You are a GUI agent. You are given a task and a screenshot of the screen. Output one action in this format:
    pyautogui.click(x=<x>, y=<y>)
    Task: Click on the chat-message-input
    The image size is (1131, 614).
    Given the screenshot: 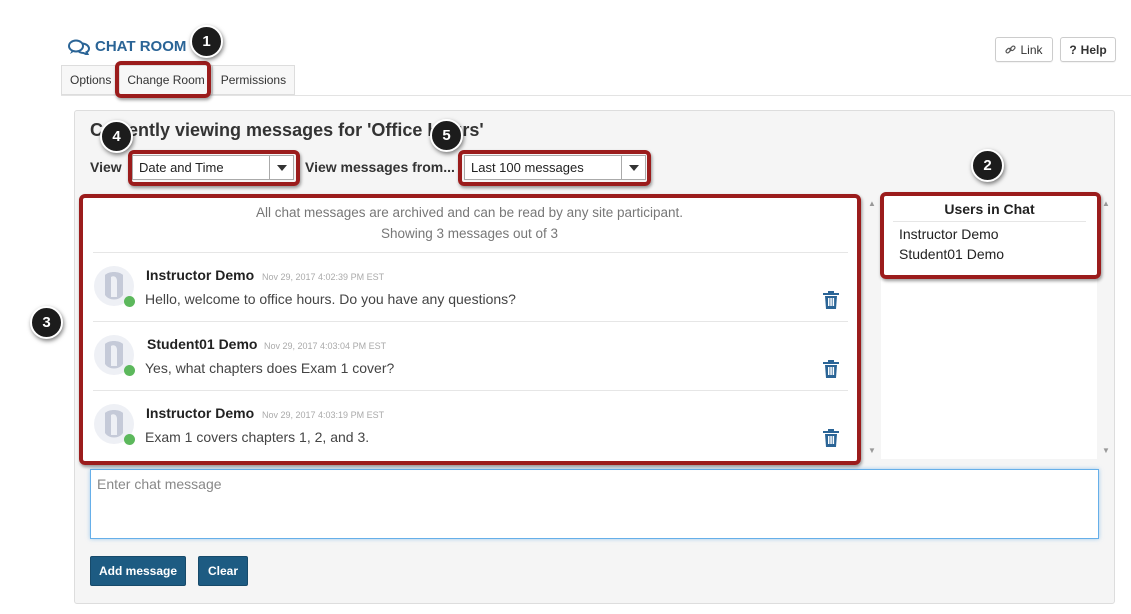 What is the action you would take?
    pyautogui.click(x=594, y=504)
    